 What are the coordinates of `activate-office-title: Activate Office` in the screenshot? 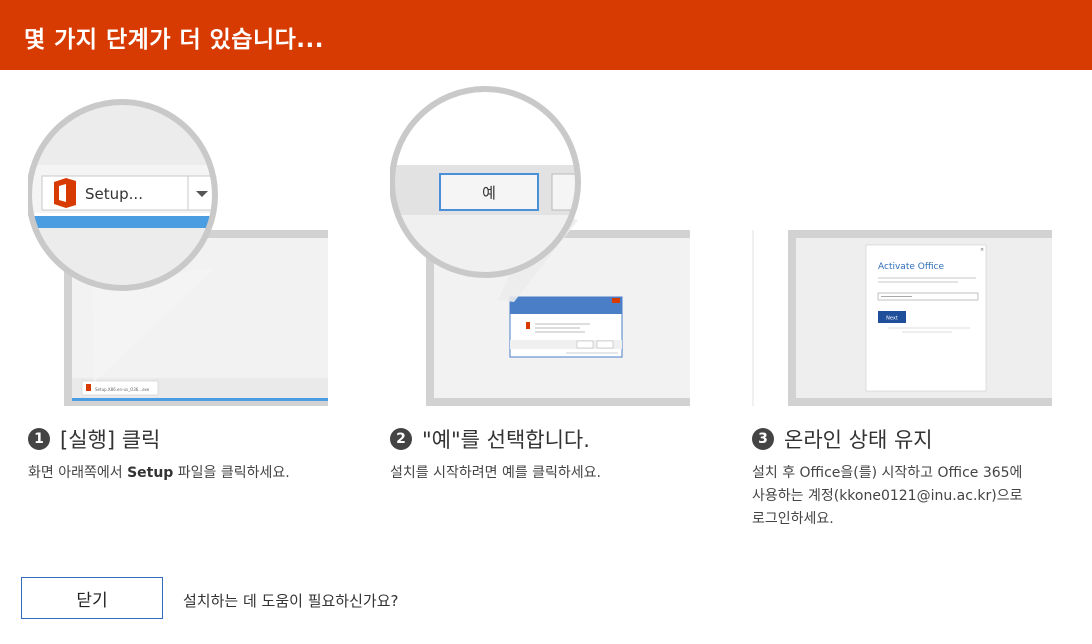 It's located at (911, 267).